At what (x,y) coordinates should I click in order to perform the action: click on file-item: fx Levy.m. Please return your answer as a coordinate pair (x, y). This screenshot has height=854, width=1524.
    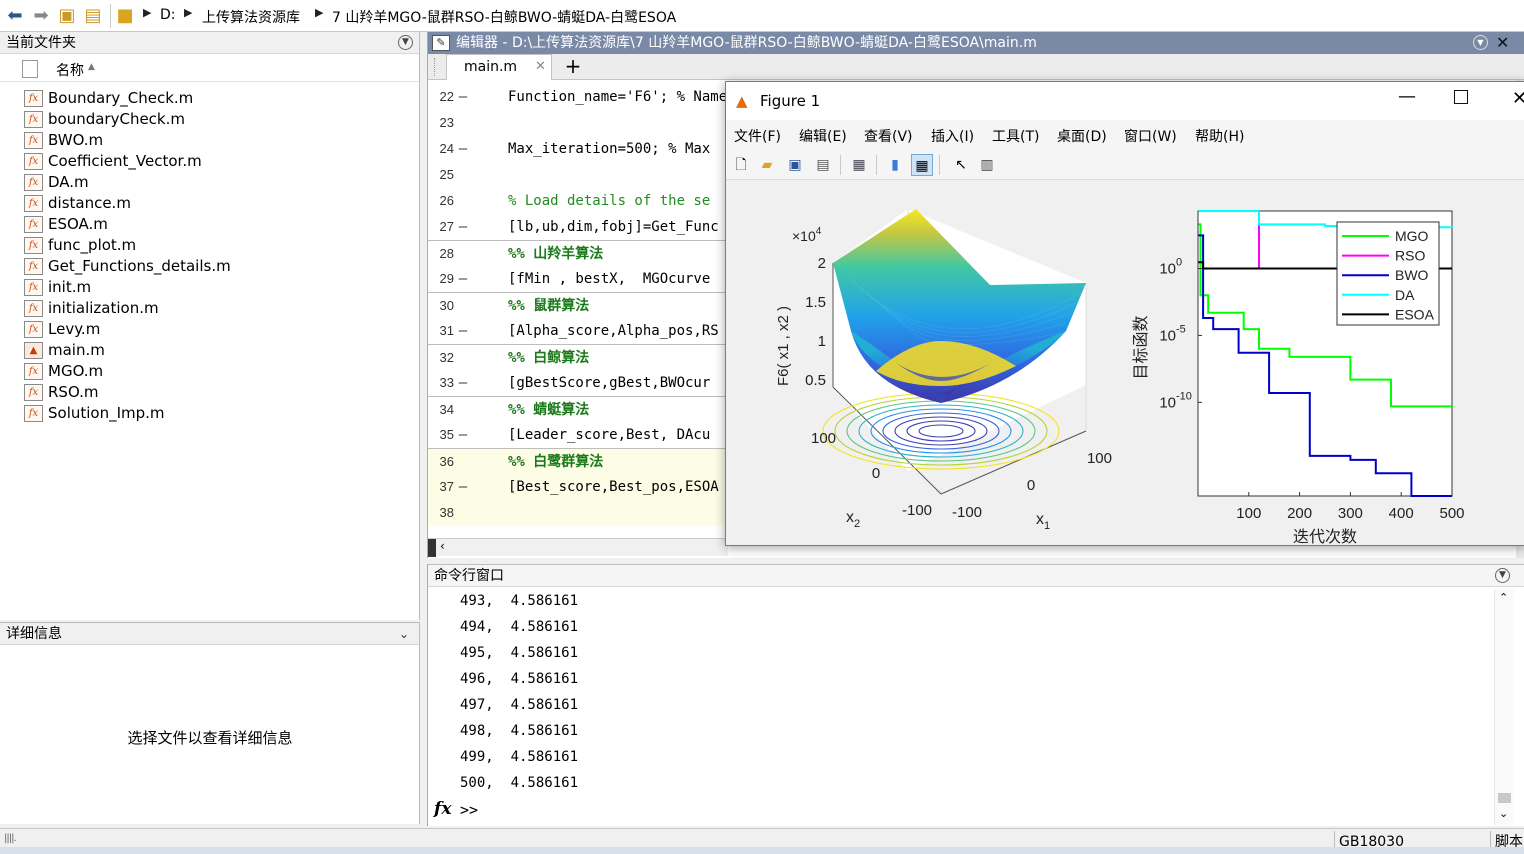
    Looking at the image, I should click on (210, 329).